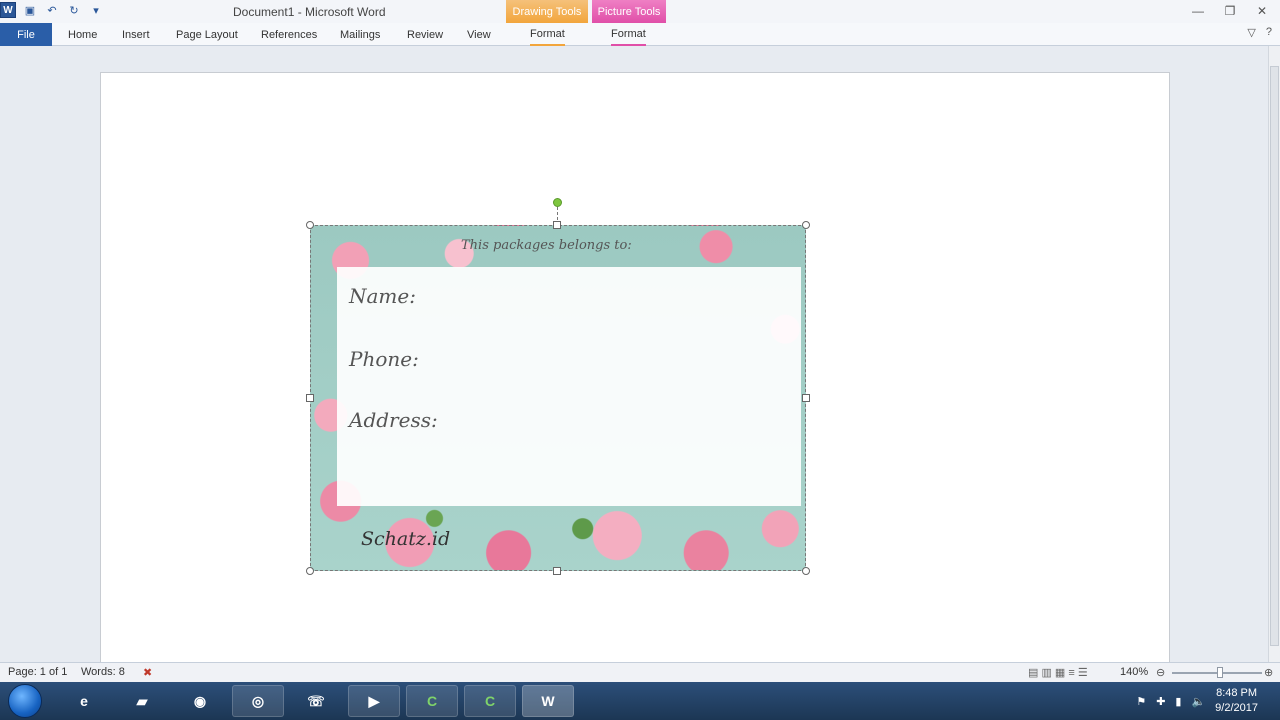  I want to click on help-icon: ?, so click(1269, 32).